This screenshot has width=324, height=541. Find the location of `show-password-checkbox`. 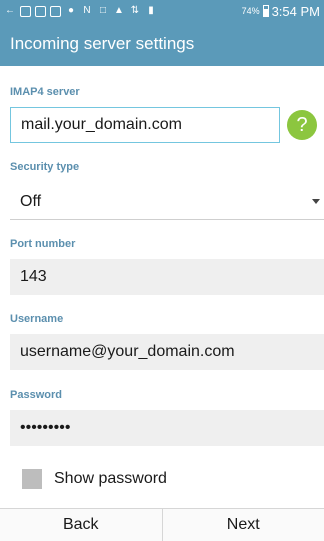

show-password-checkbox is located at coordinates (32, 479).